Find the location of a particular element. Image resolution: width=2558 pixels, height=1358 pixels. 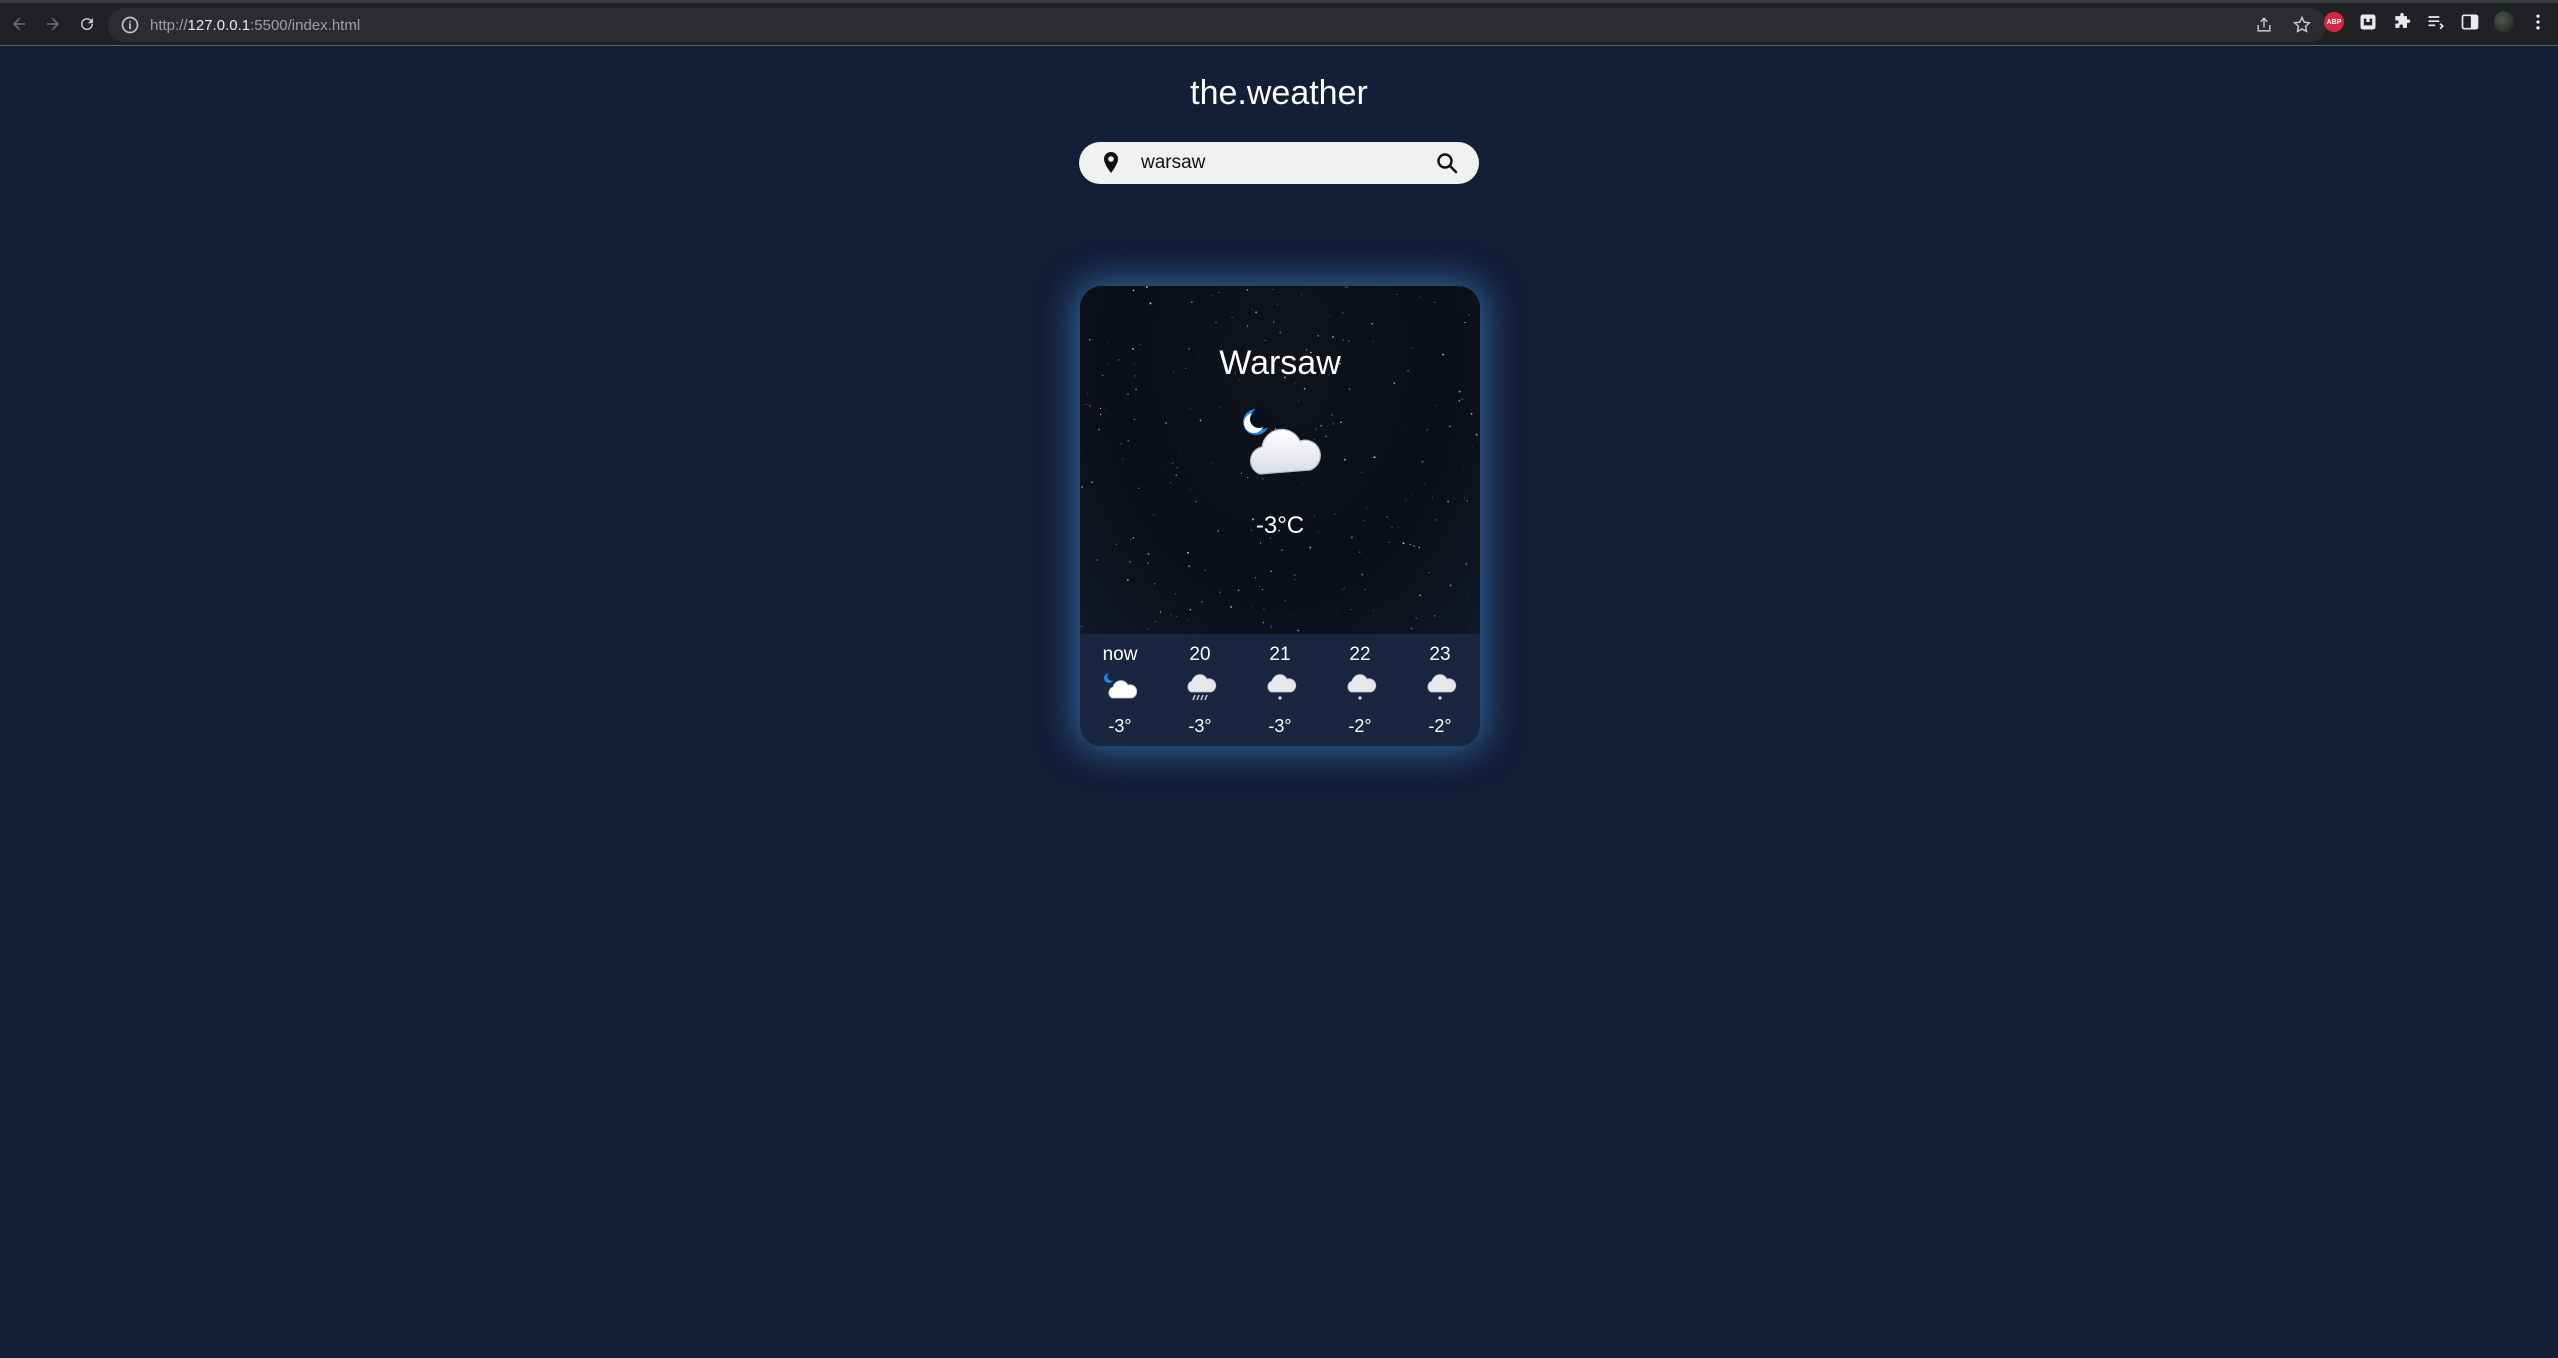

reload-button is located at coordinates (87, 24).